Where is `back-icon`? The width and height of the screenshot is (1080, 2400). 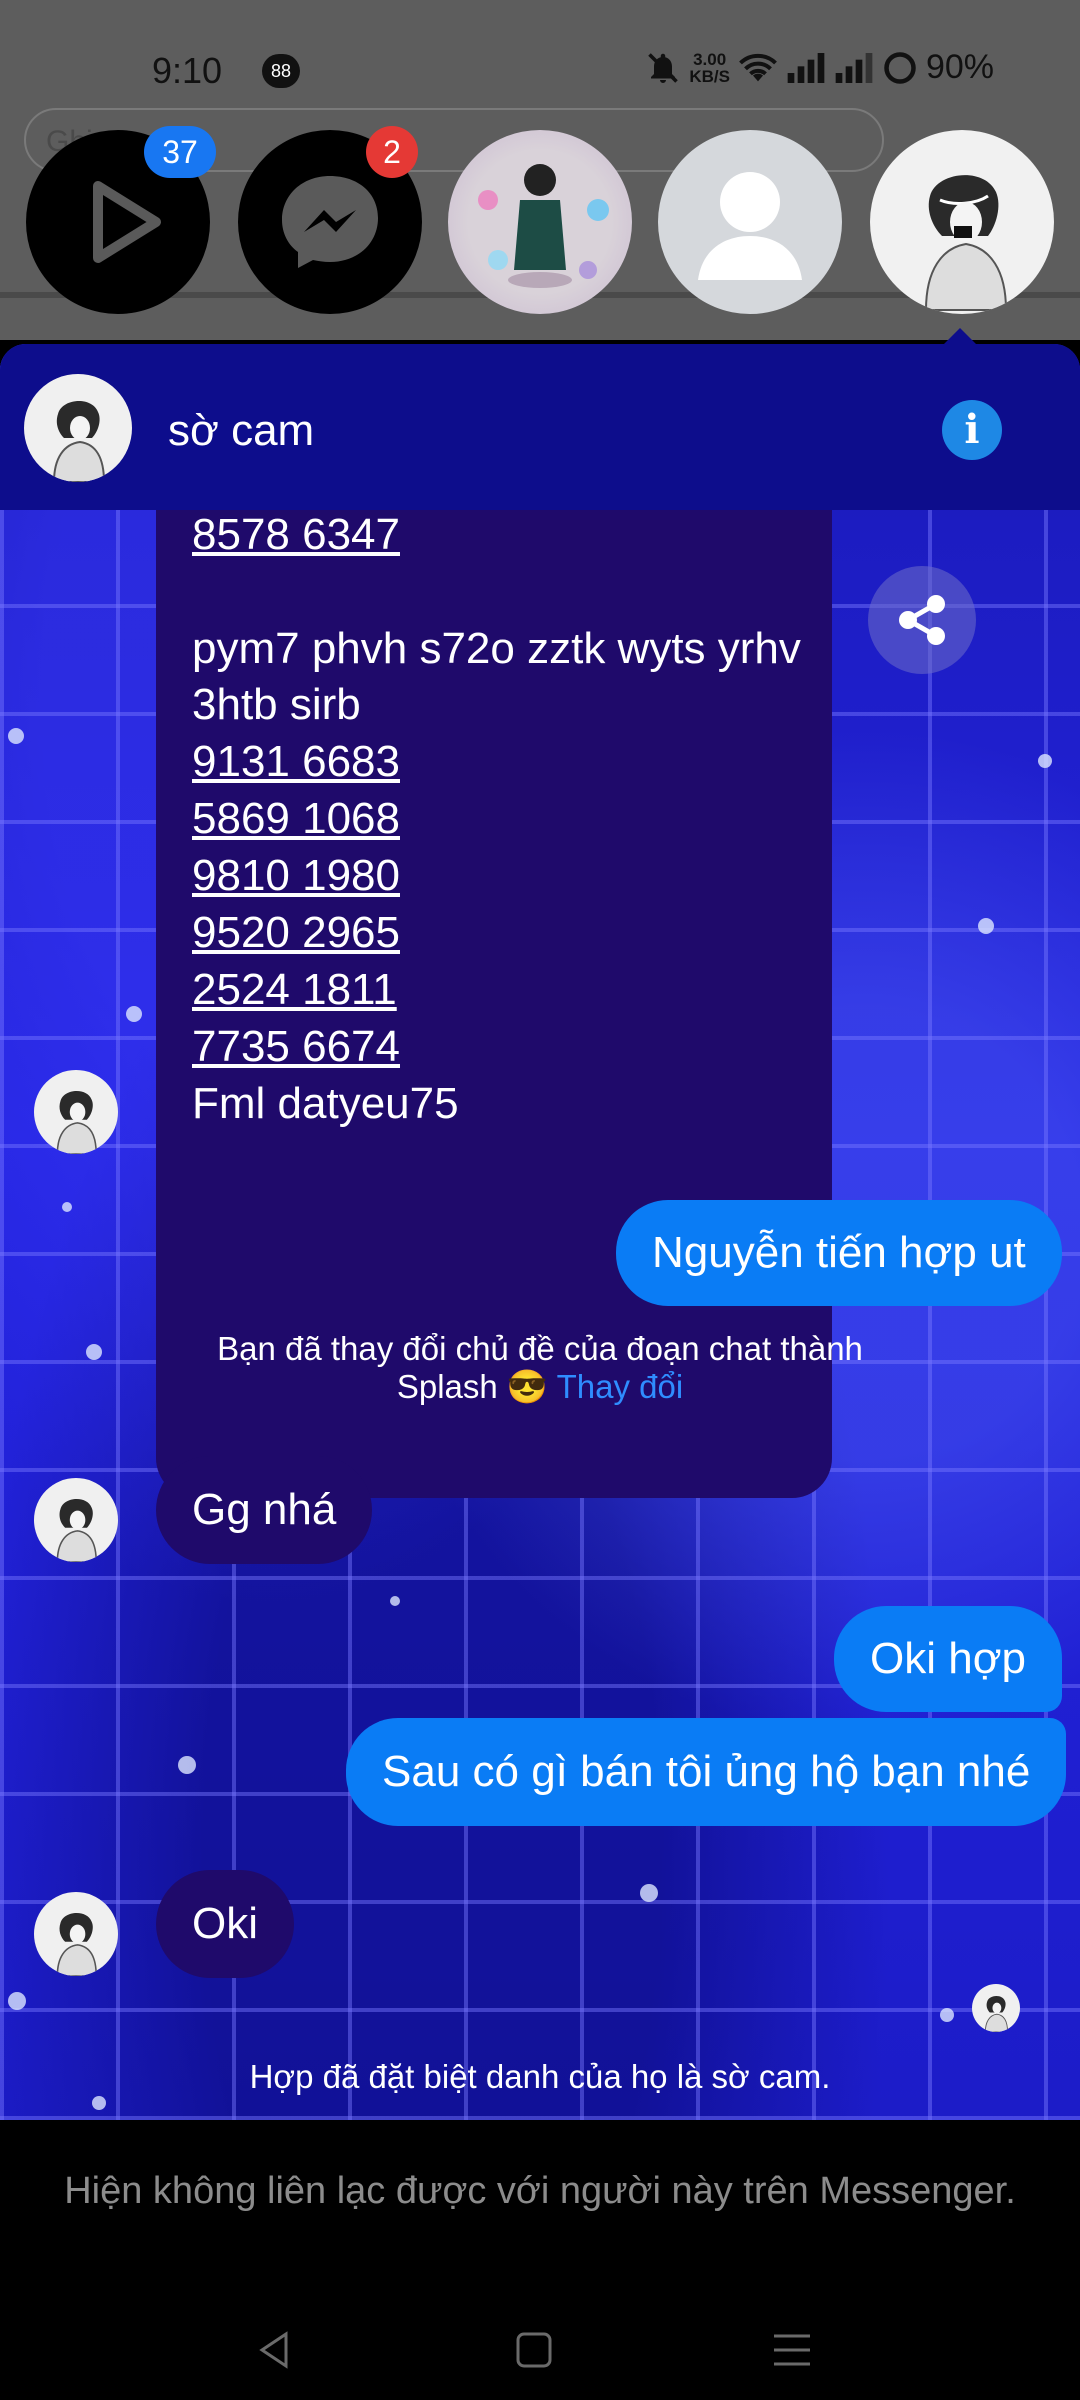 back-icon is located at coordinates (276, 2350).